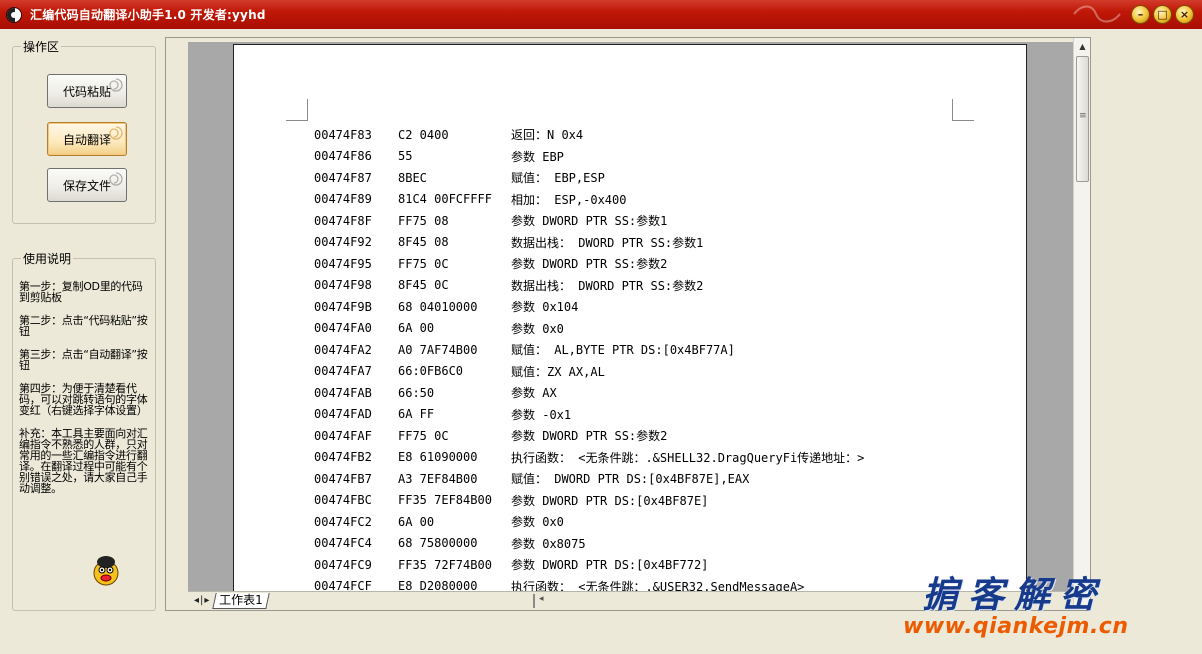  What do you see at coordinates (610, 500) in the screenshot?
I see `code-translation: 参数 DWORD PTR DS:[0x4BF87E]` at bounding box center [610, 500].